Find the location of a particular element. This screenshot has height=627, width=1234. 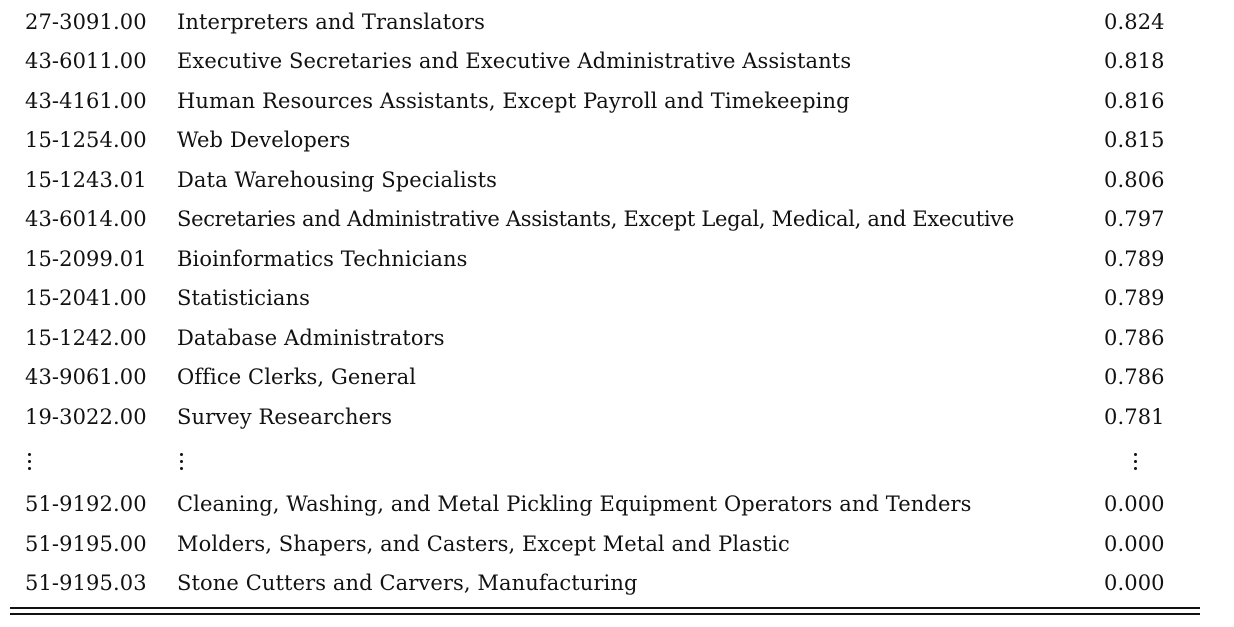

occupation-title: Stone Cutters and Carvers, Manufacturing is located at coordinates (407, 583).